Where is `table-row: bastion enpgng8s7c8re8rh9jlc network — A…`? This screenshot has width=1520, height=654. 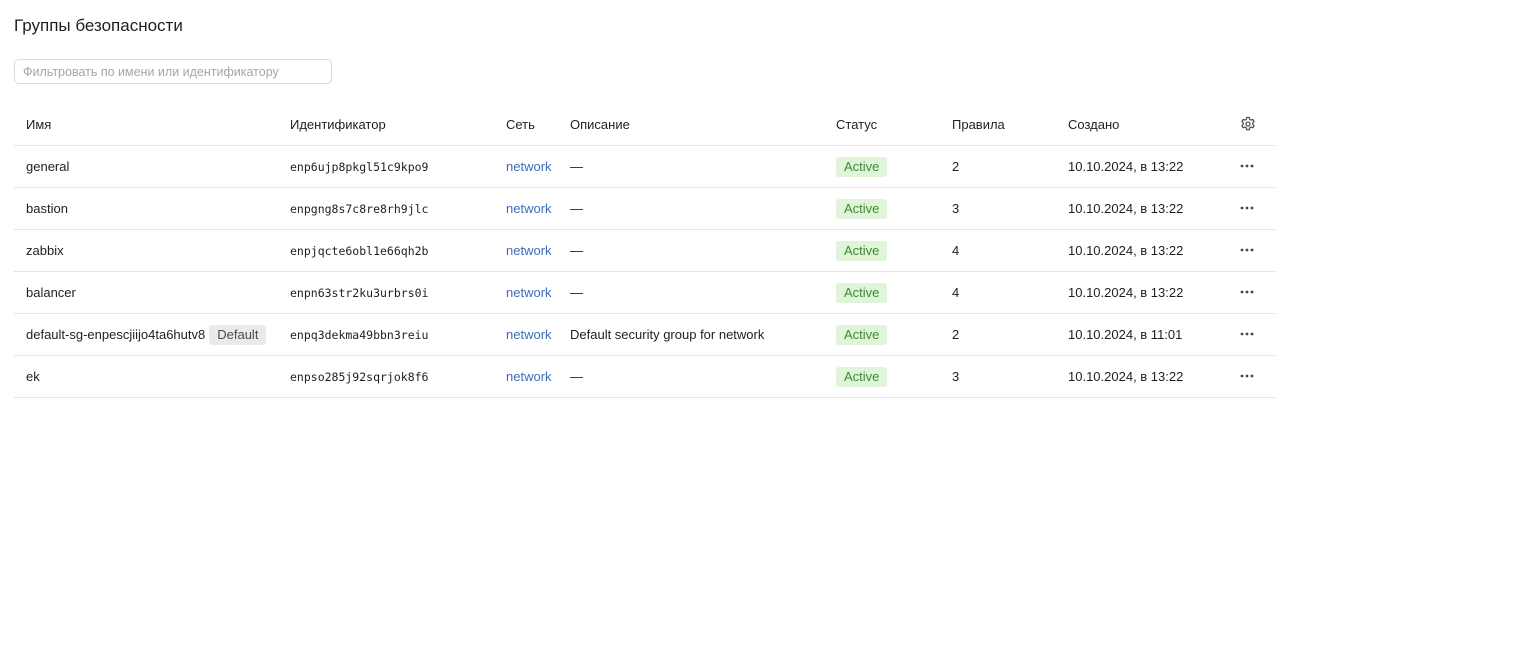
table-row: bastion enpgng8s7c8re8rh9jlc network — A… is located at coordinates (644, 208).